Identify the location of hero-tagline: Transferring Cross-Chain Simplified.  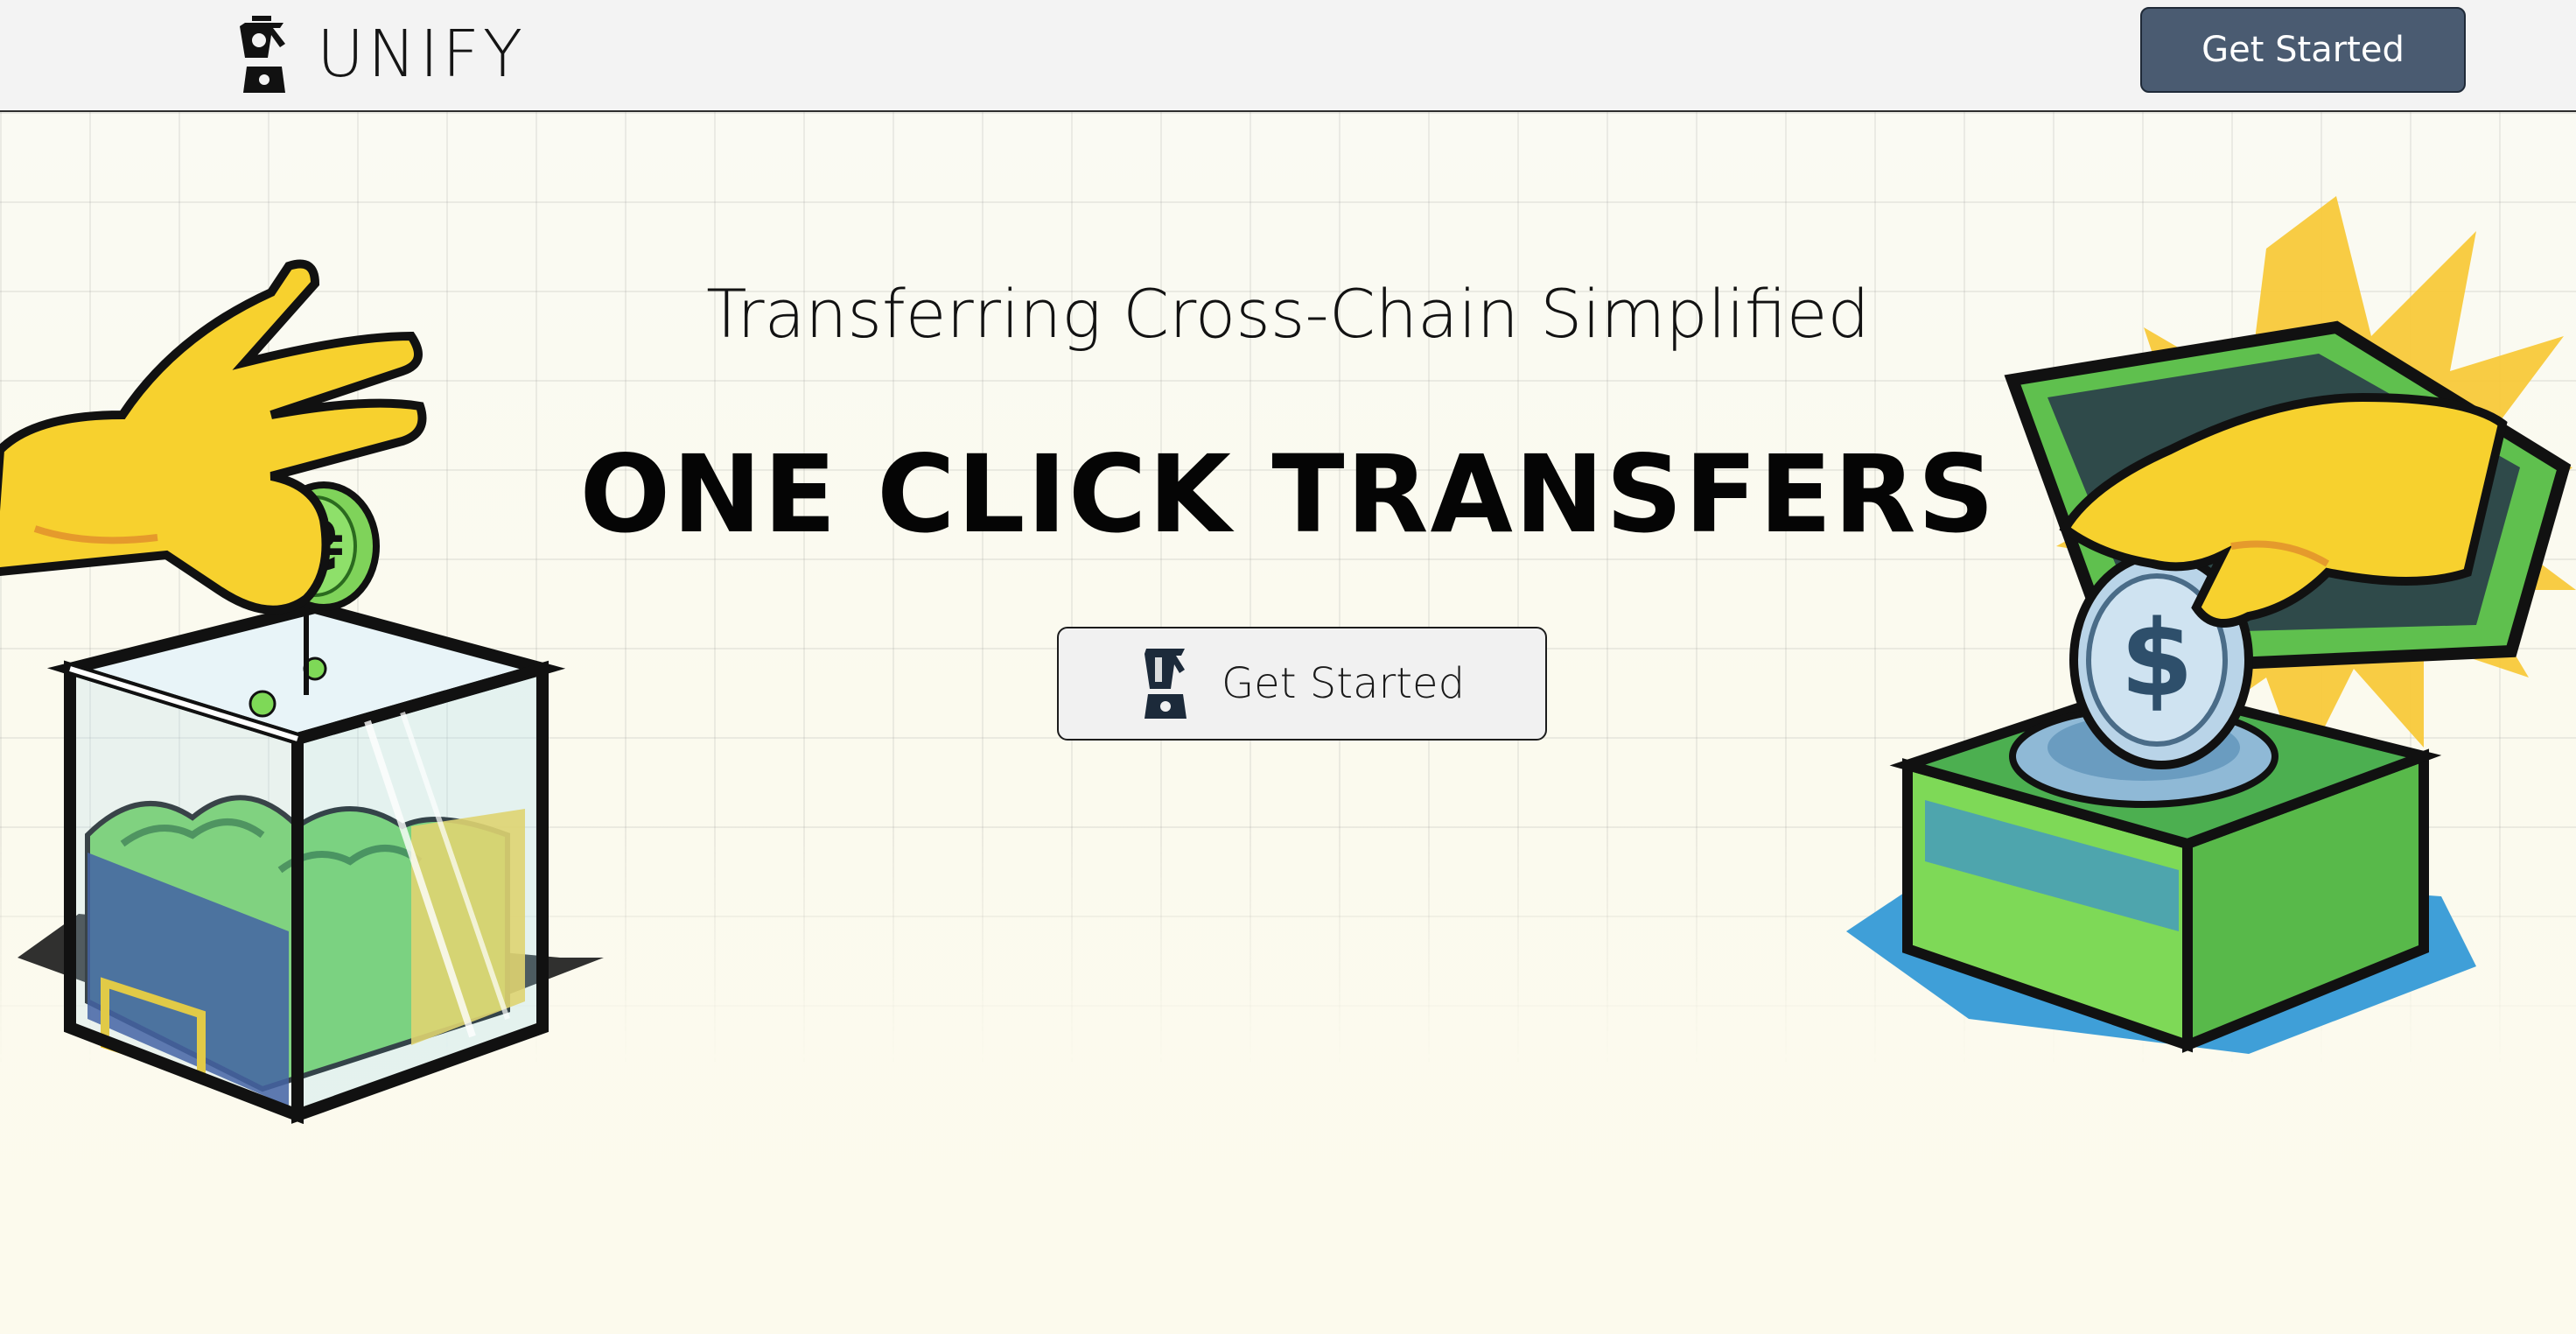
(1288, 314).